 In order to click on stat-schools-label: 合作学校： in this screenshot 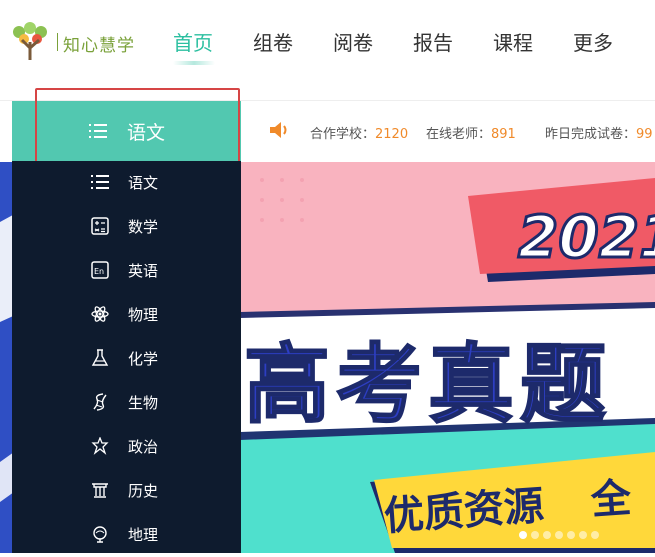, I will do `click(343, 134)`.